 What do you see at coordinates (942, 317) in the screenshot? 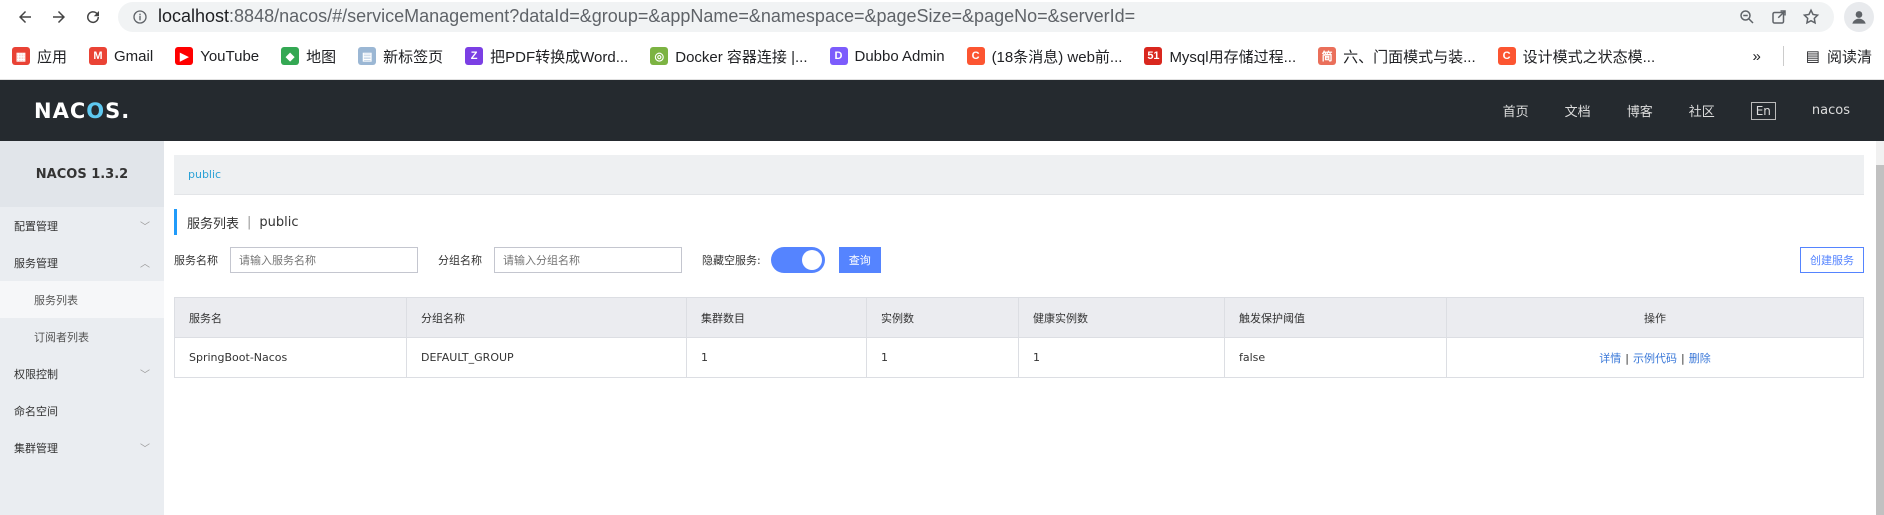
I see `col-instance-count: 实例数` at bounding box center [942, 317].